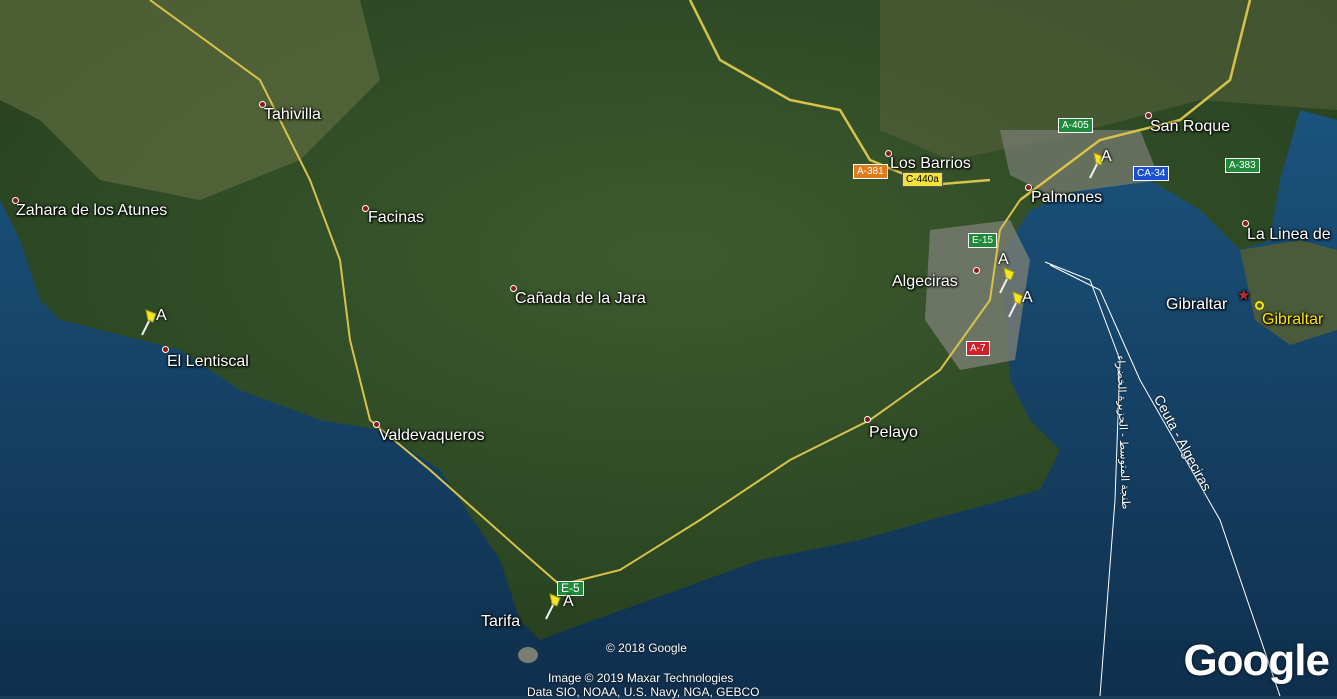 This screenshot has height=699, width=1337. Describe the element at coordinates (432, 436) in the screenshot. I see `place-valdevaqueros: Valdevaqueros` at that location.